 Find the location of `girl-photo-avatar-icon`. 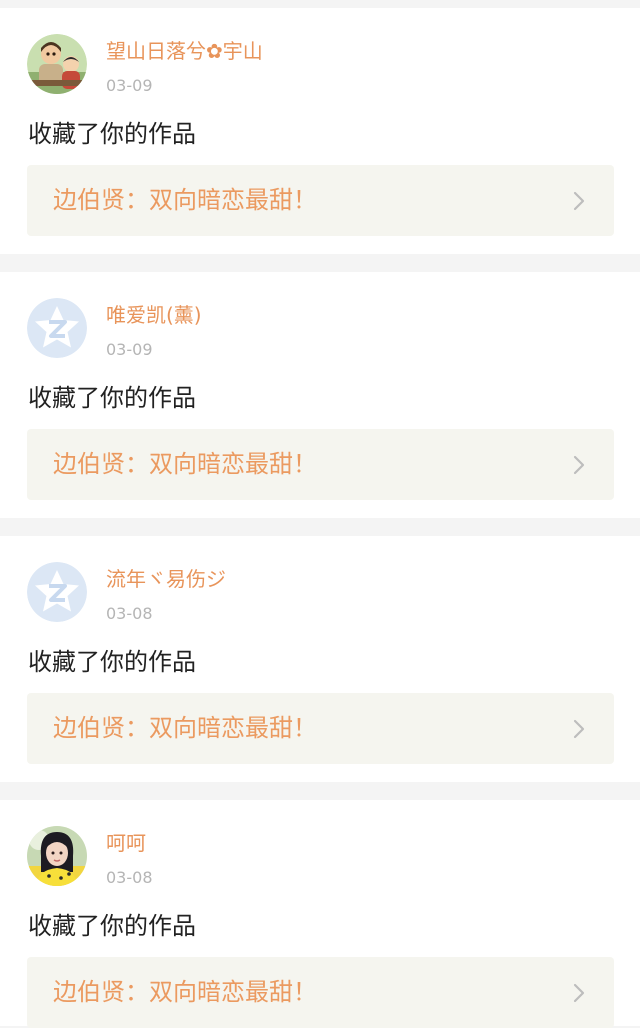

girl-photo-avatar-icon is located at coordinates (57, 856).